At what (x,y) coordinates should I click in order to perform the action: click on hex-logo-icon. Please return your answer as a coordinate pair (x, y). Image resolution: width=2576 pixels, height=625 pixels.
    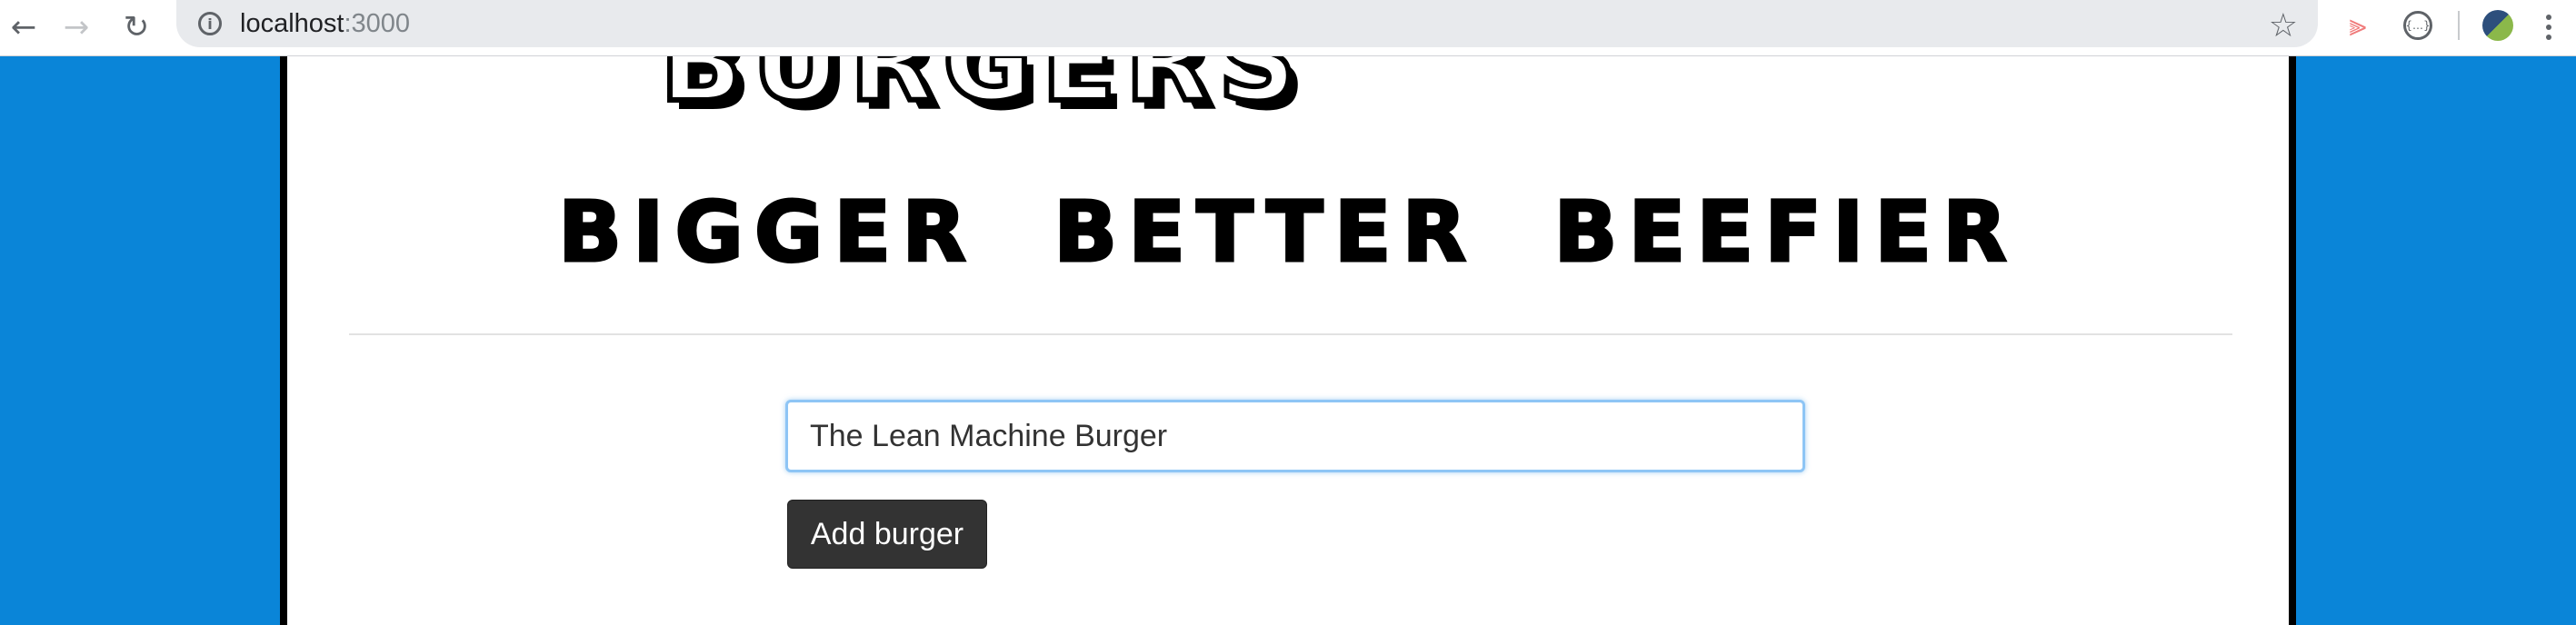
    Looking at the image, I should click on (2497, 25).